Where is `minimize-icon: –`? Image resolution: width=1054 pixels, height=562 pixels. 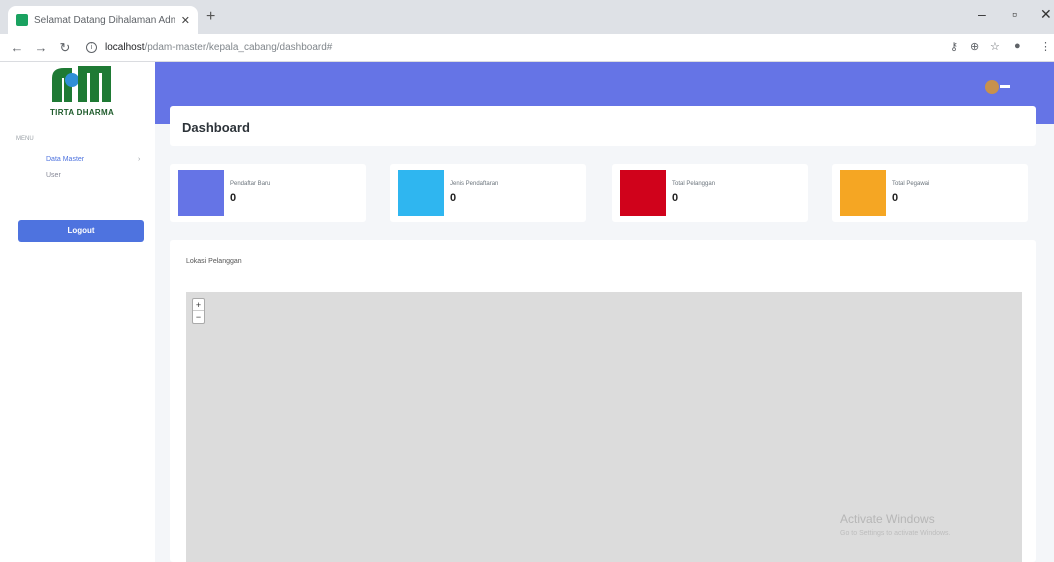 minimize-icon: – is located at coordinates (982, 14).